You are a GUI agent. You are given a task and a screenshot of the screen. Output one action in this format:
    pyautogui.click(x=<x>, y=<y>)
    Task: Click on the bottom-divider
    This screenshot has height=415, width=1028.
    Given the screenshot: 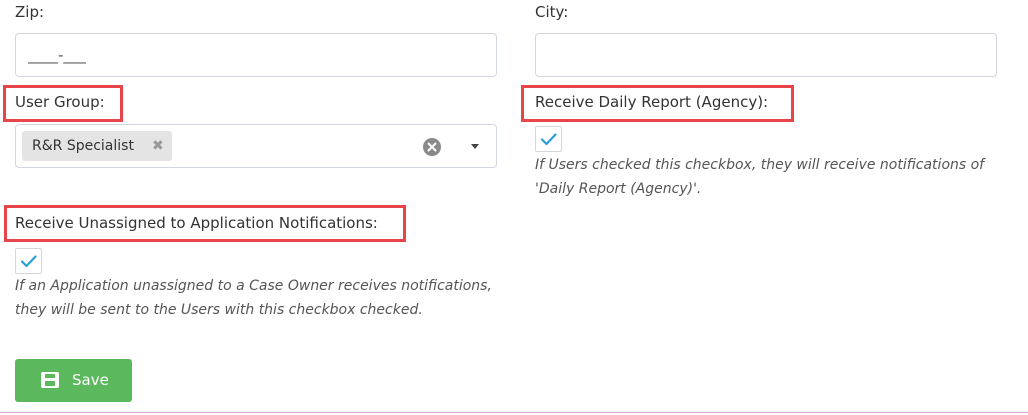 What is the action you would take?
    pyautogui.click(x=514, y=412)
    